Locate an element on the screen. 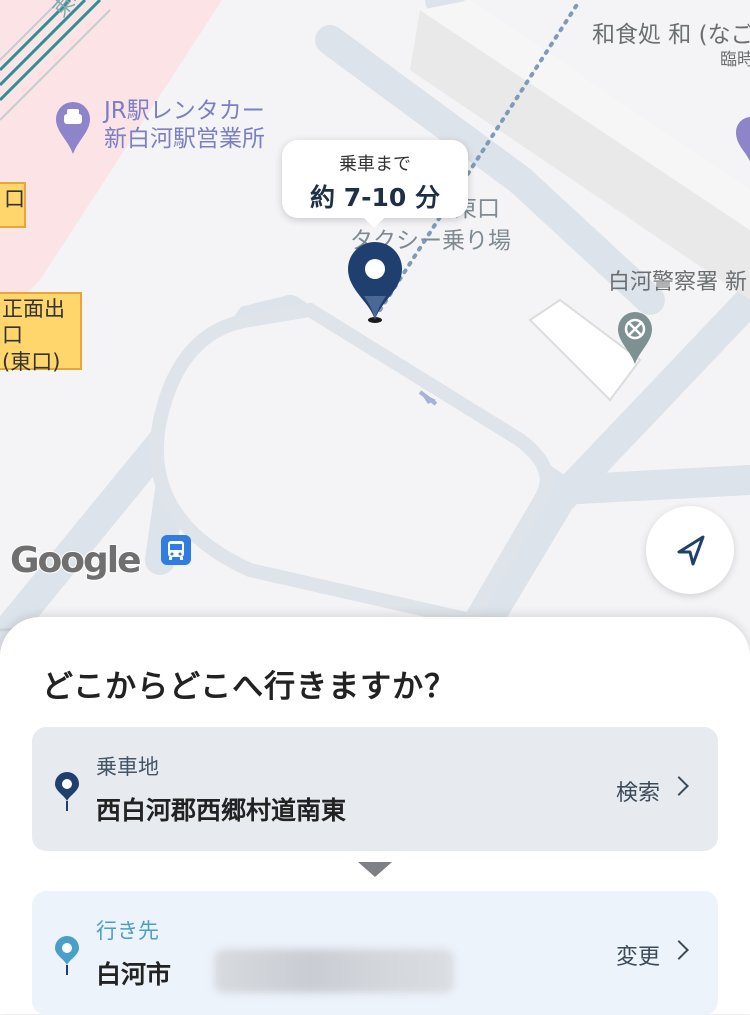 This screenshot has height=1015, width=750. exit-main-line2: (東口) is located at coordinates (31, 361).